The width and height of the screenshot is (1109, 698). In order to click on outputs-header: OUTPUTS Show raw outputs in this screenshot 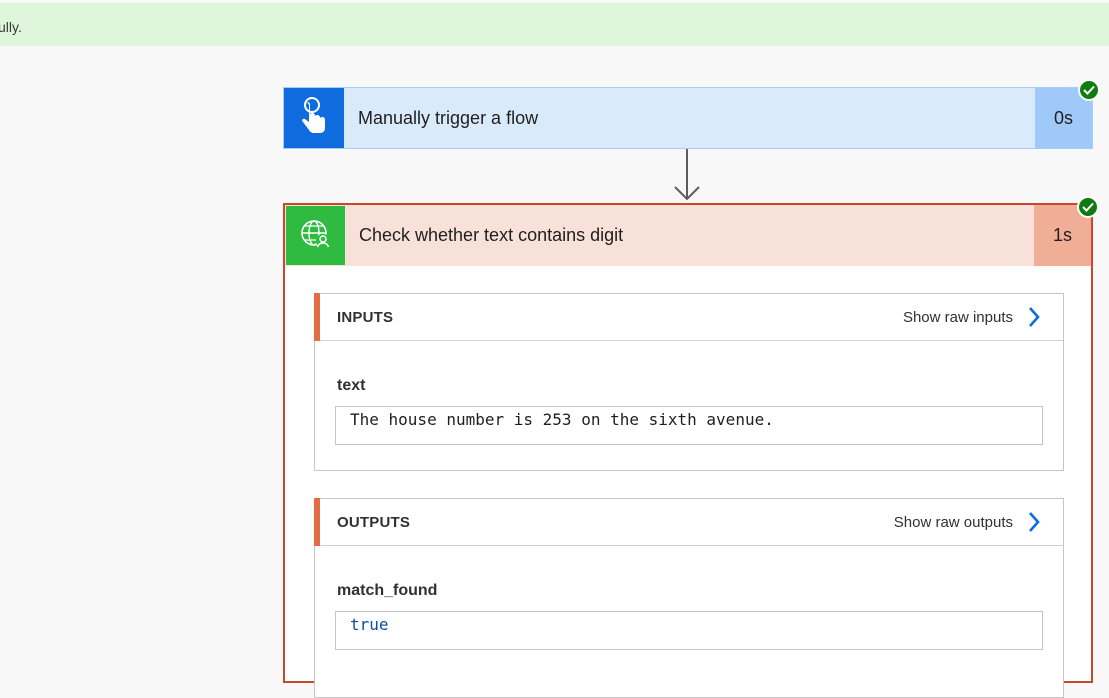, I will do `click(688, 522)`.